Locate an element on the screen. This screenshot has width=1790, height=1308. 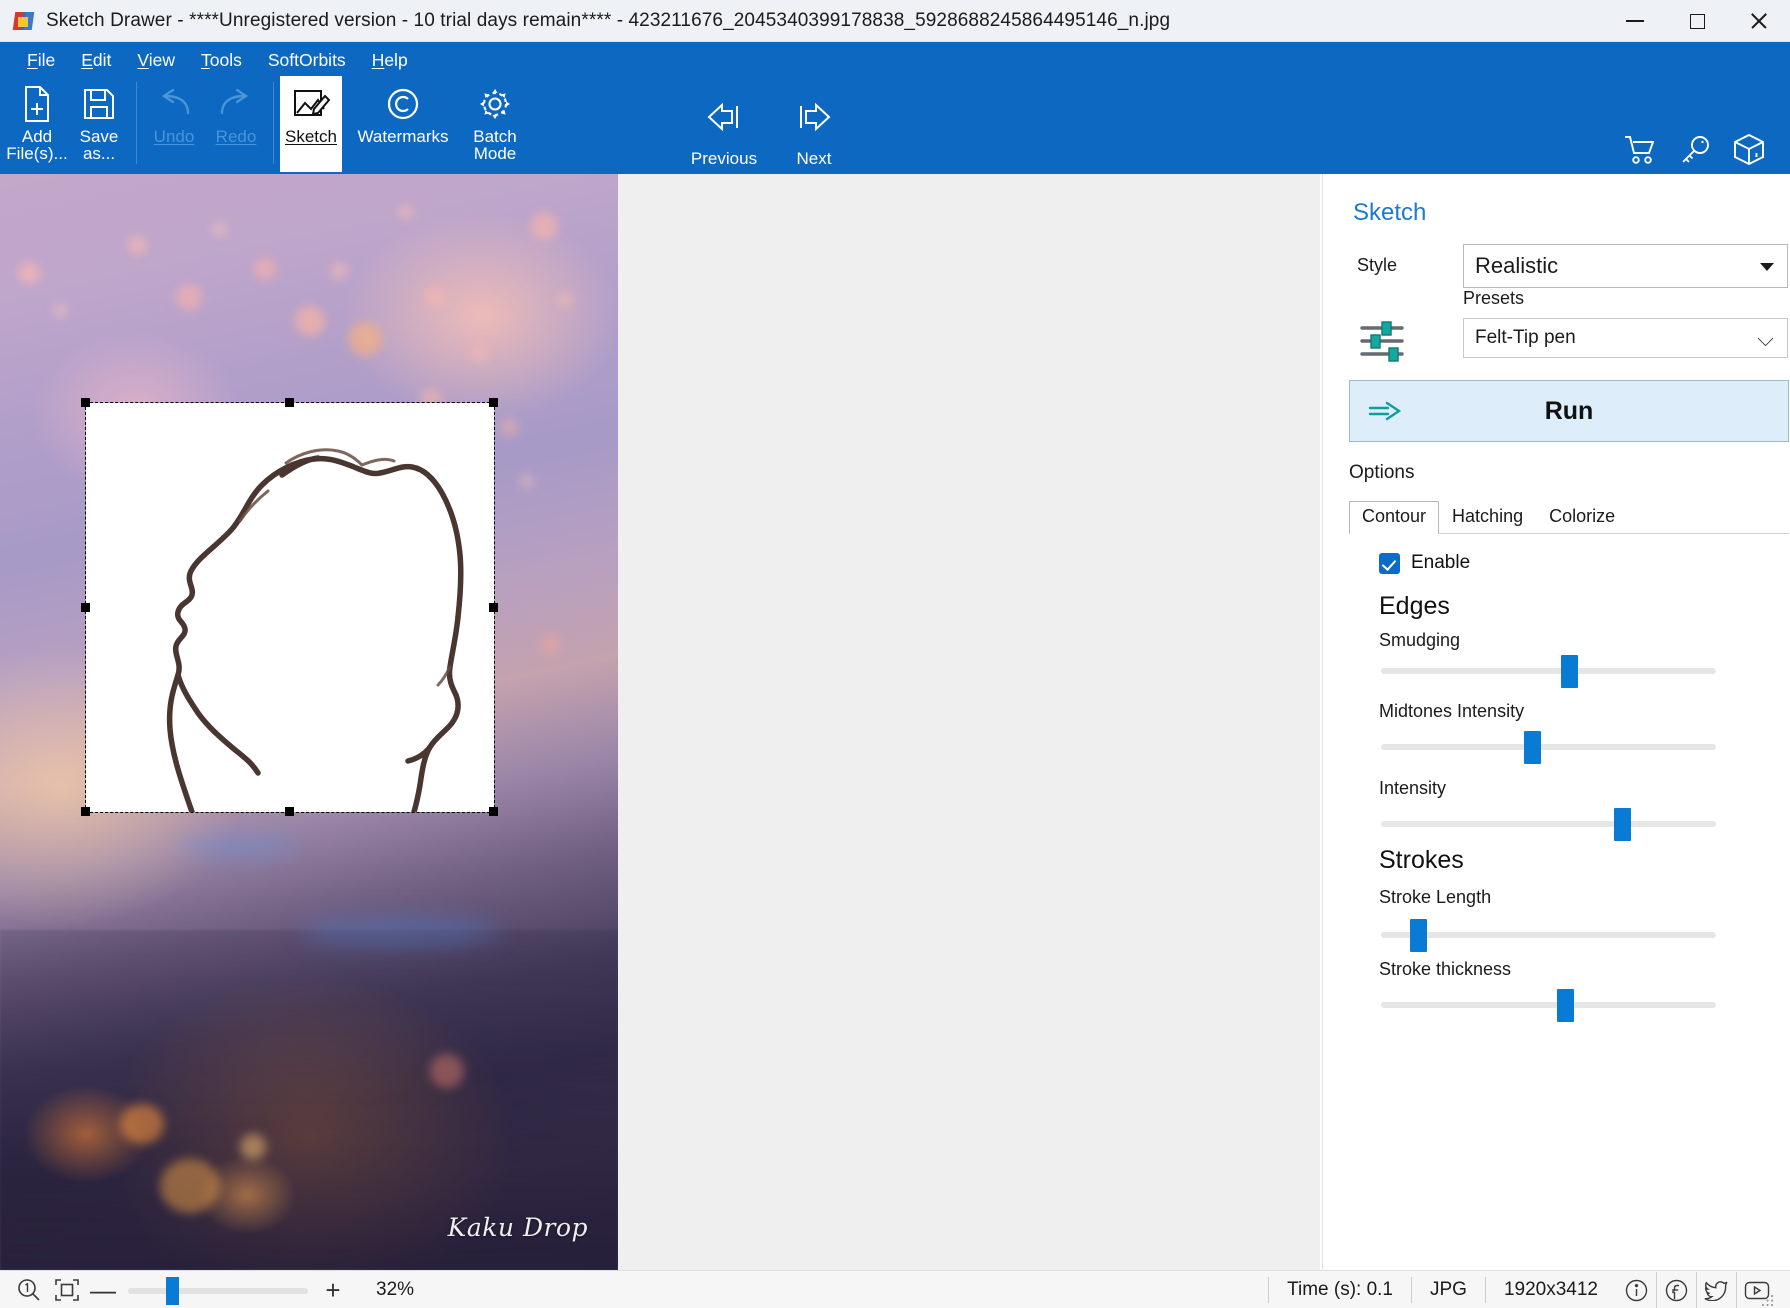
ribbon-right-icons is located at coordinates (1694, 151).